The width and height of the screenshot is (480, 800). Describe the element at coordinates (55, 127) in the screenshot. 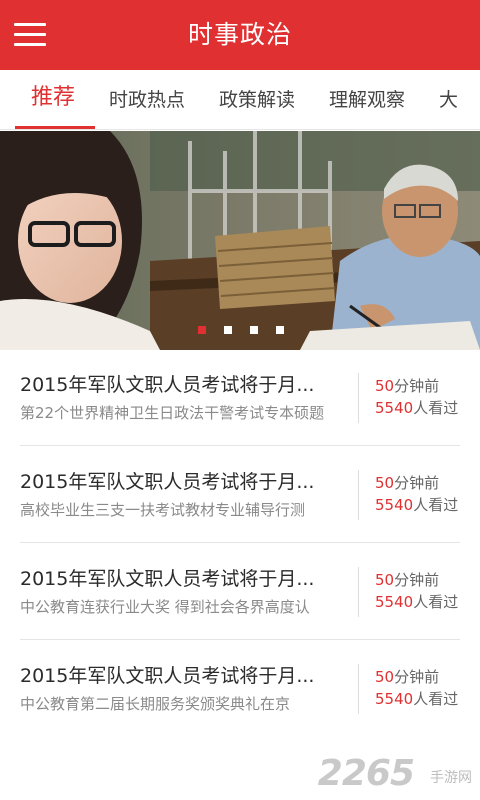

I see `active-tab-indicator` at that location.